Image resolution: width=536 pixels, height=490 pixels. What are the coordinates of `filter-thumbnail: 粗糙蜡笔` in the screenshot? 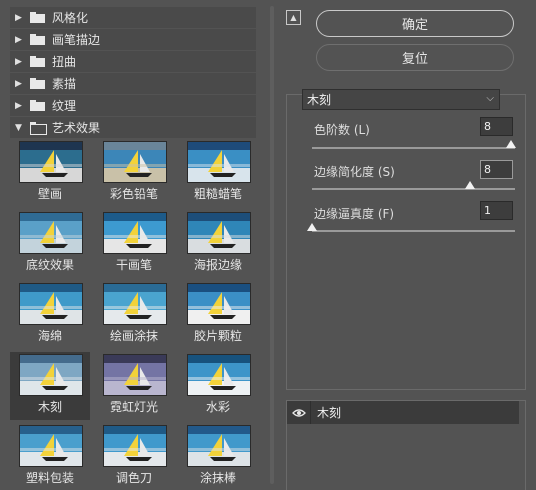 It's located at (218, 173).